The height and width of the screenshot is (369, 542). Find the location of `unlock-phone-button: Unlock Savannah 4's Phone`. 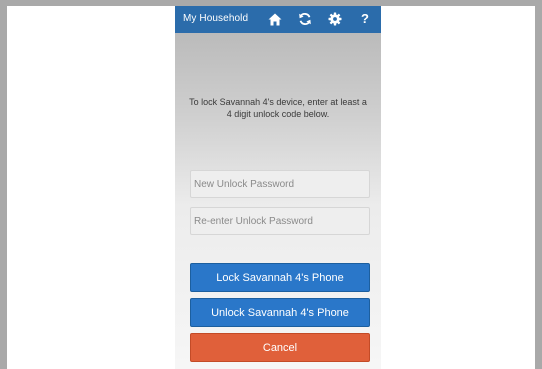

unlock-phone-button: Unlock Savannah 4's Phone is located at coordinates (280, 312).